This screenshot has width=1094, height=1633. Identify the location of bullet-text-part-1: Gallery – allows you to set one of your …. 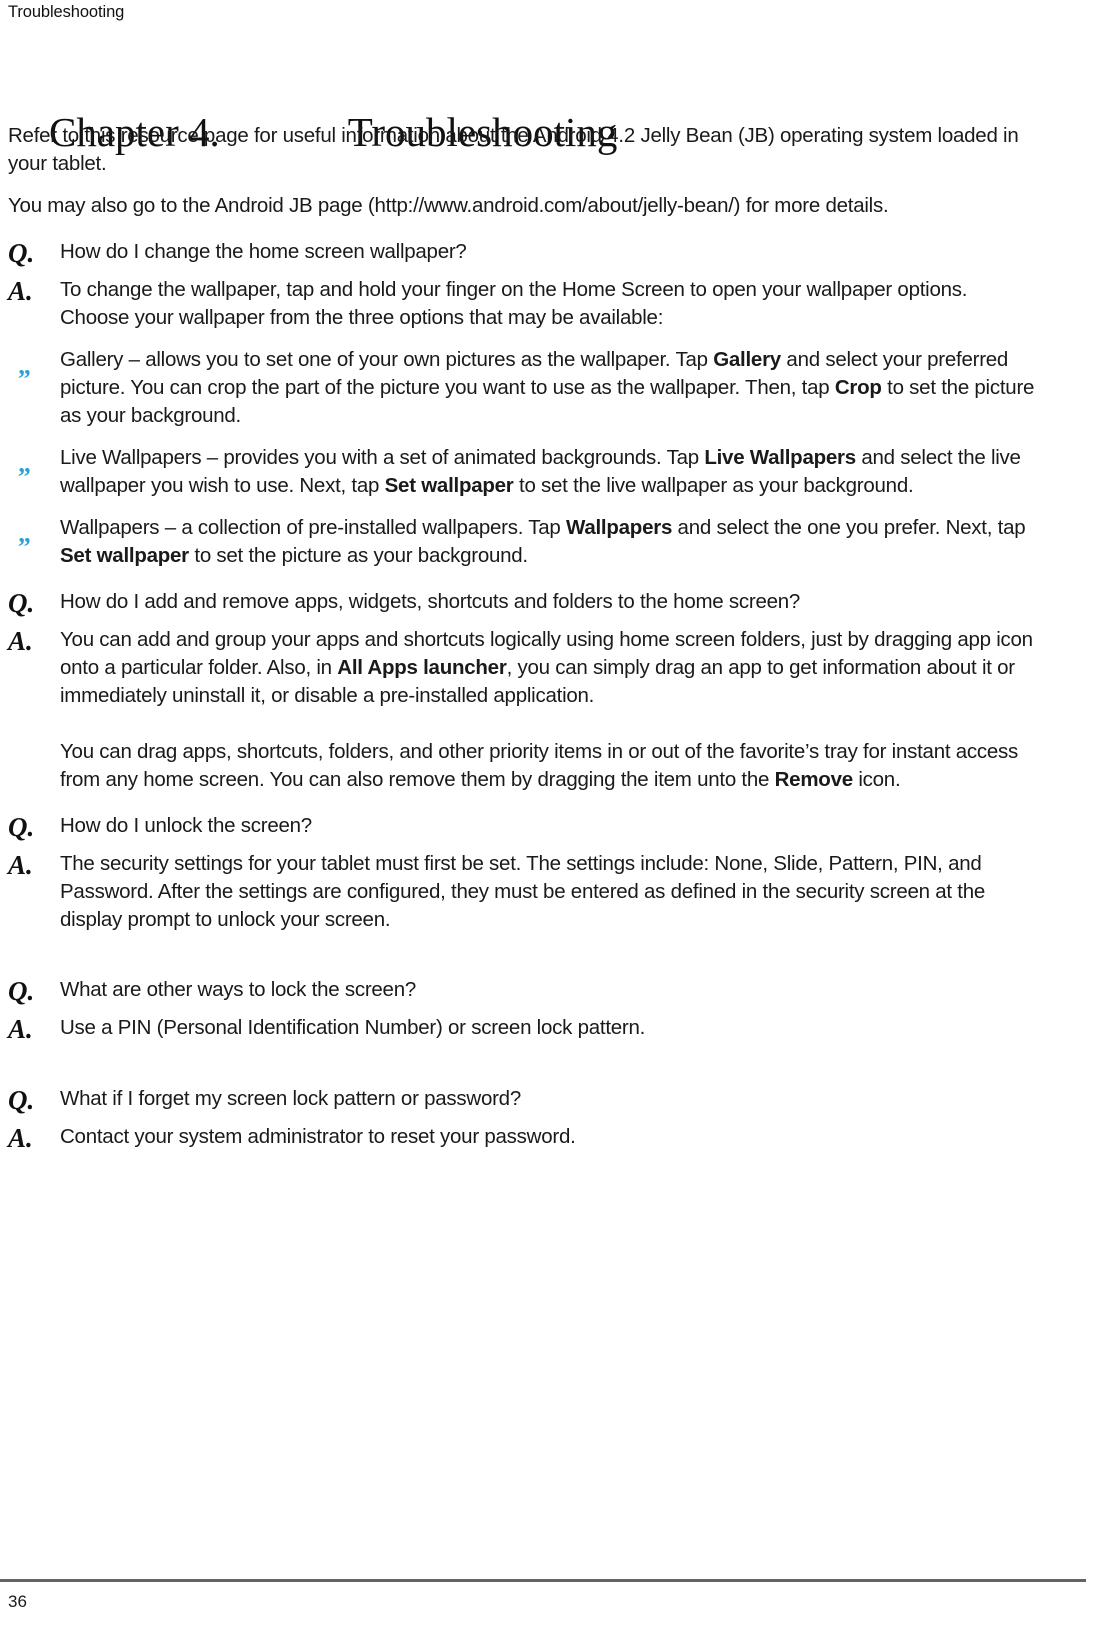
(387, 359).